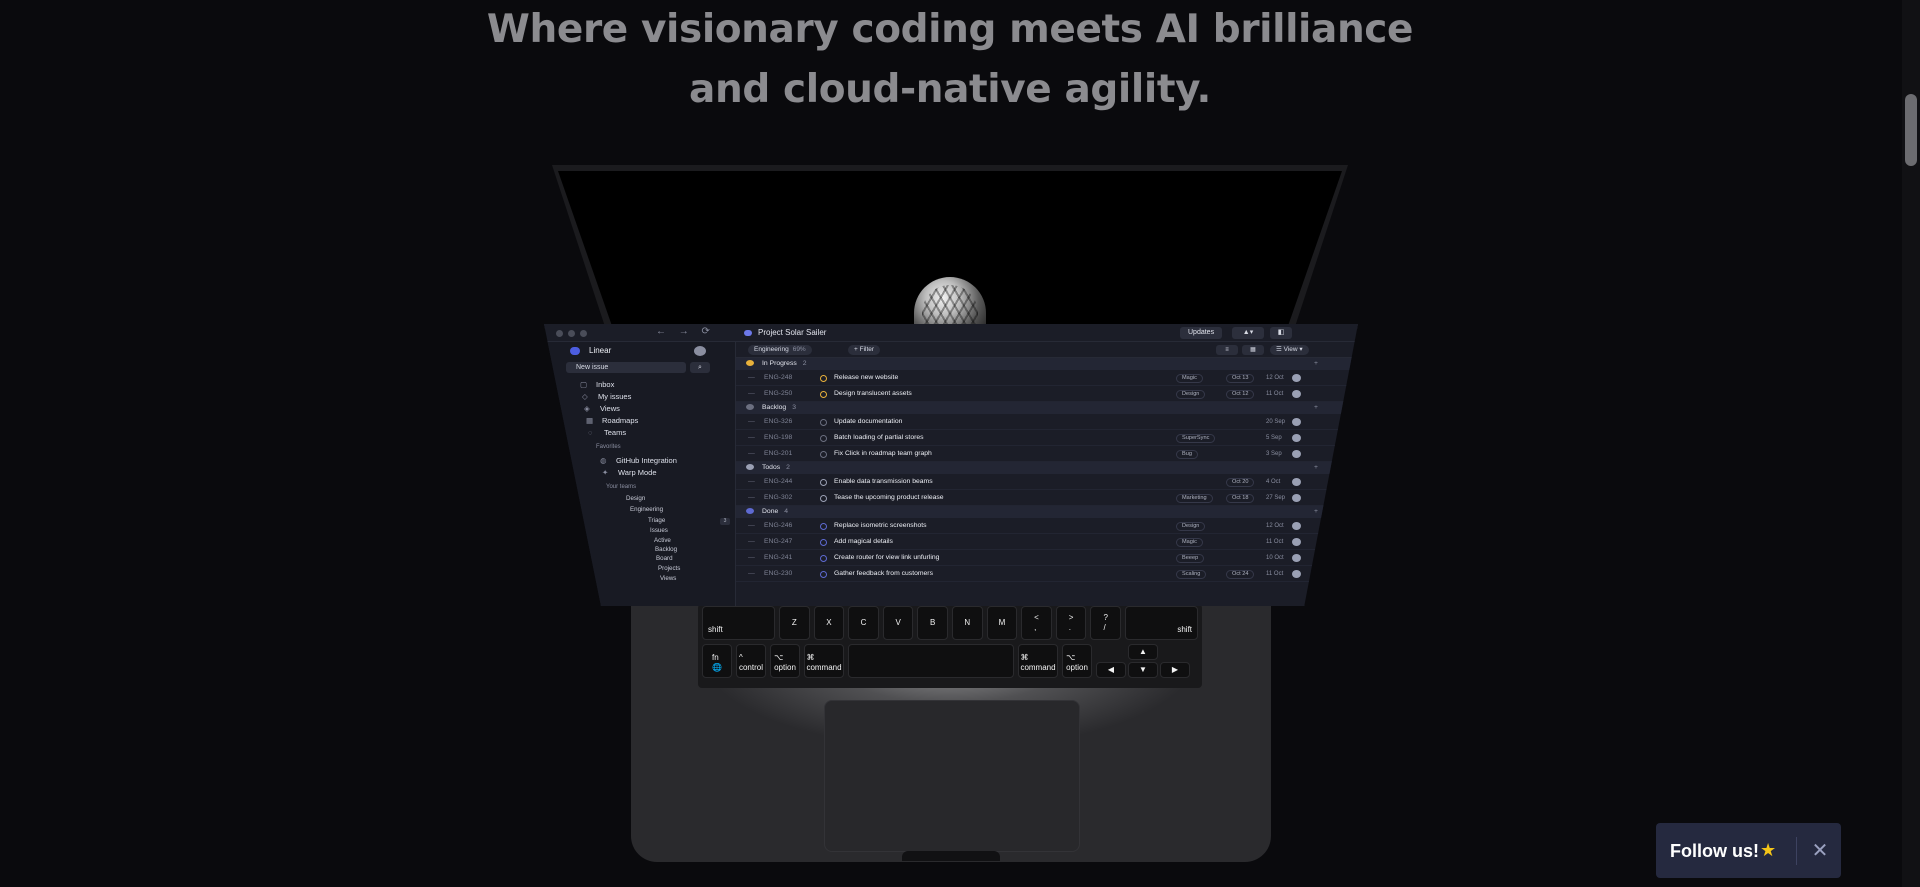 This screenshot has width=1920, height=887. I want to click on sidebar-item-label: My issues, so click(615, 396).